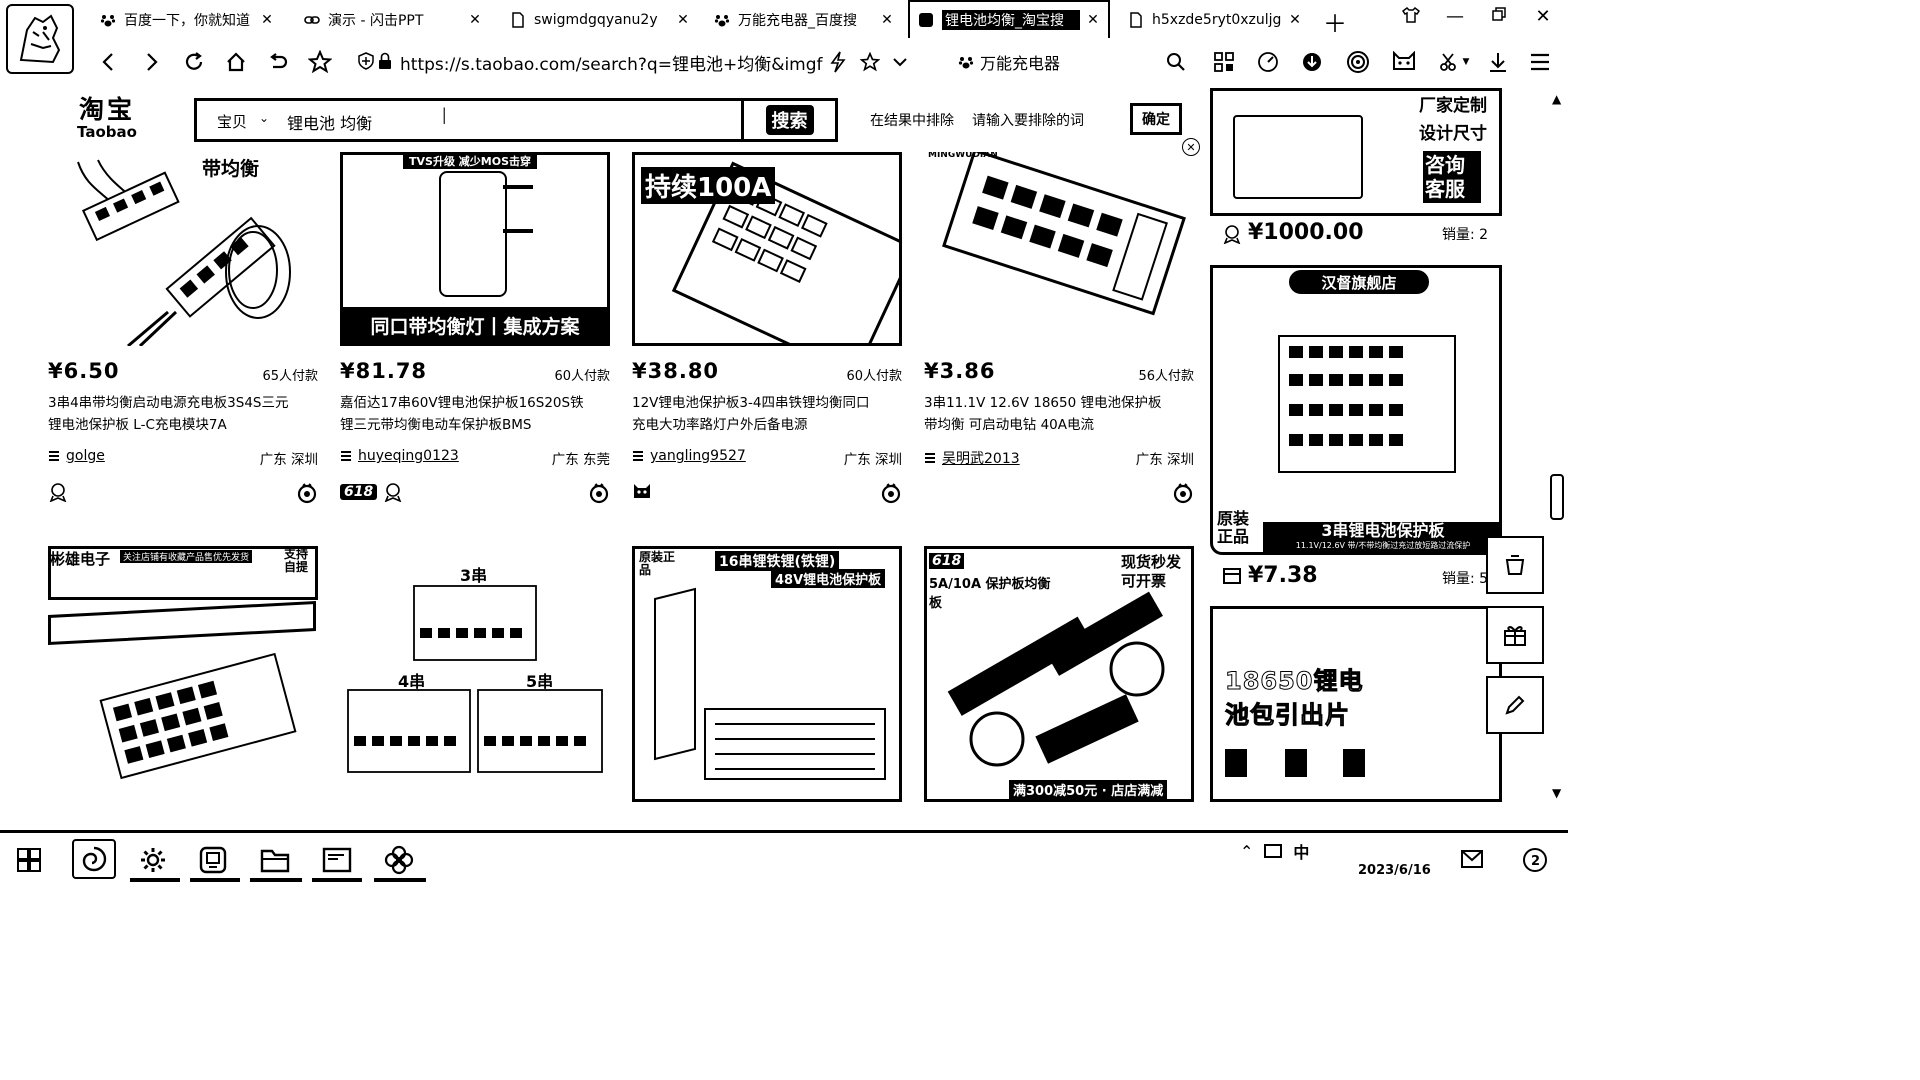 The image size is (1920, 1080). What do you see at coordinates (1454, 62) in the screenshot?
I see `scissors-icon: ▼` at bounding box center [1454, 62].